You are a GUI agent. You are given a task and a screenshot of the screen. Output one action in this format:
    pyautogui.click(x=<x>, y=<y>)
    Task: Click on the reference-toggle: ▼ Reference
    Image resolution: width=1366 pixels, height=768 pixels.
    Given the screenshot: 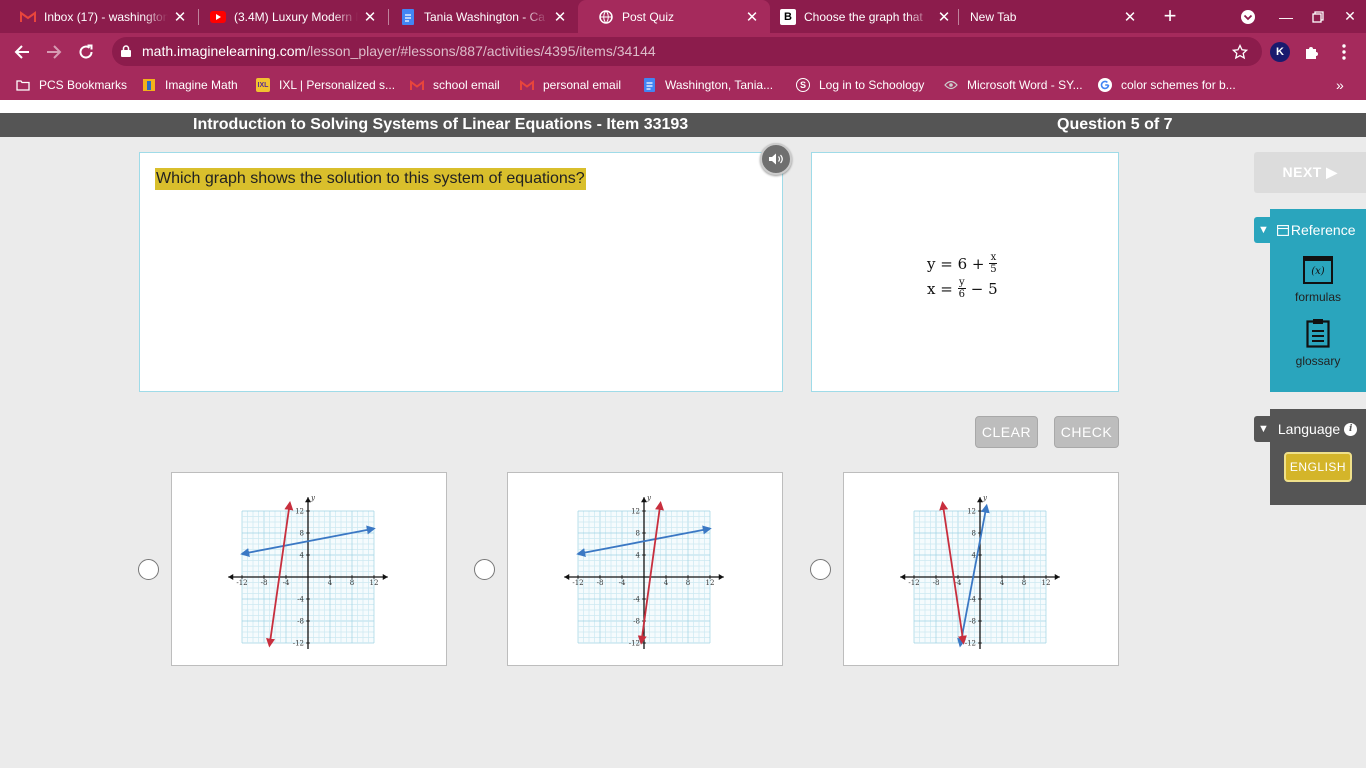 What is the action you would take?
    pyautogui.click(x=1310, y=230)
    